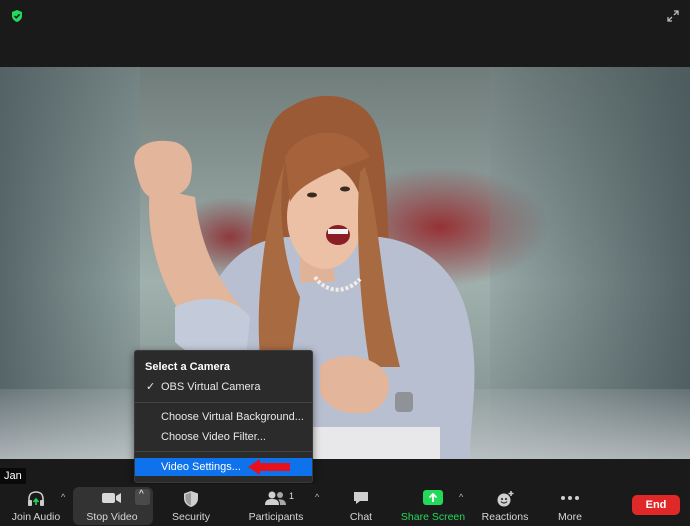 The height and width of the screenshot is (526, 690). I want to click on camera-option-label: OBS Virtual Camera, so click(211, 387).